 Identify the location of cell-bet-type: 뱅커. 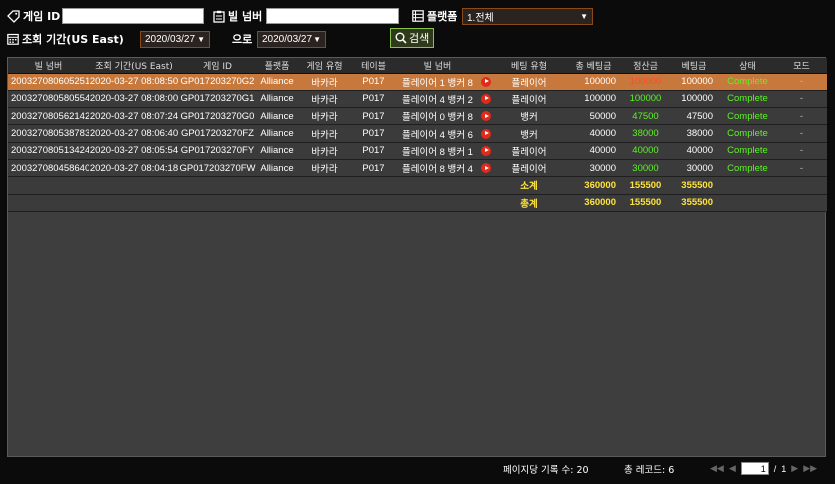
(529, 133).